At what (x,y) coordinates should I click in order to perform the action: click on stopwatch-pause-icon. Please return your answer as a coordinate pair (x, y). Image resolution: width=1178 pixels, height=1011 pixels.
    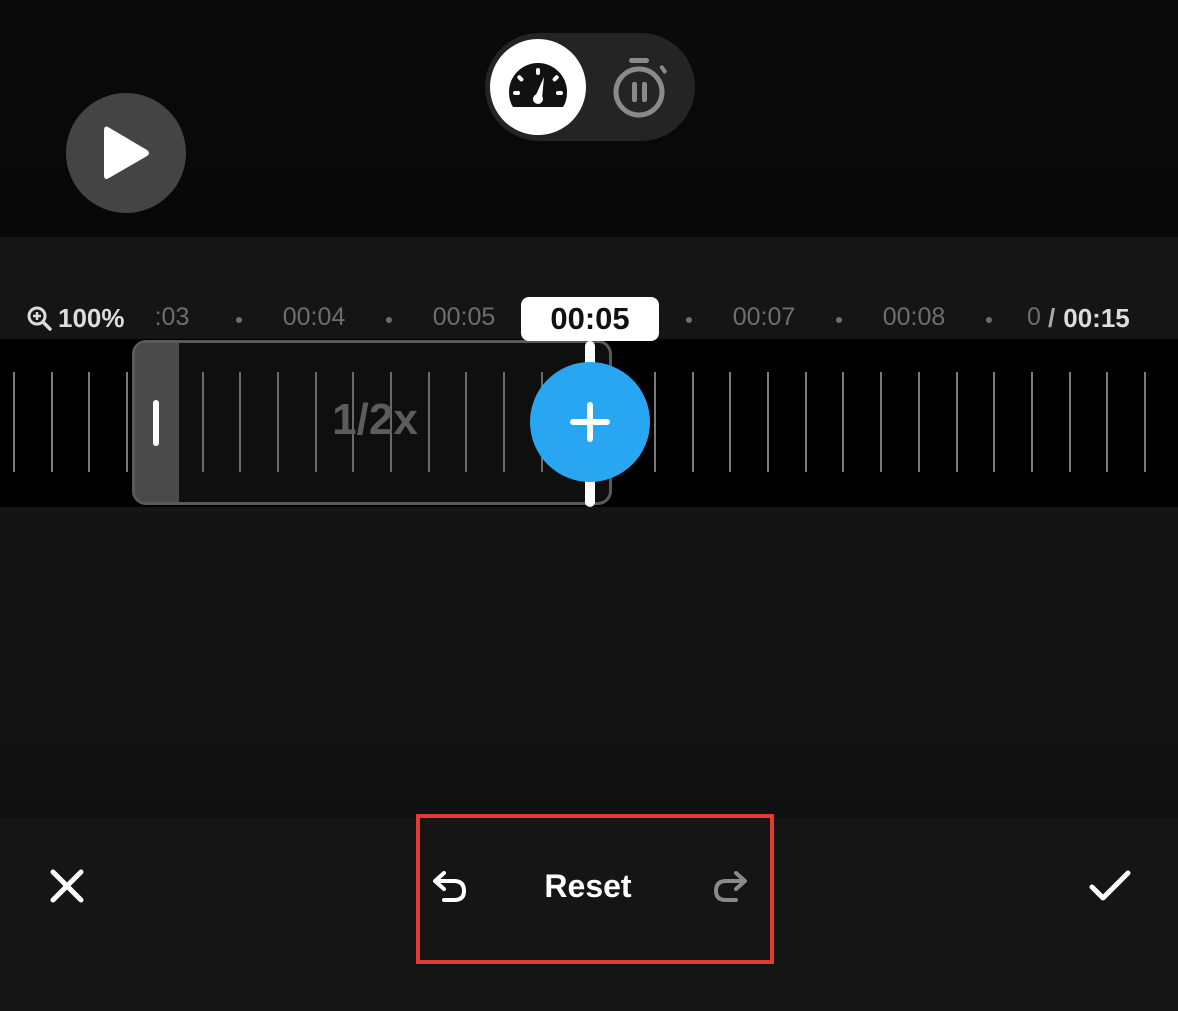
    Looking at the image, I should click on (640, 88).